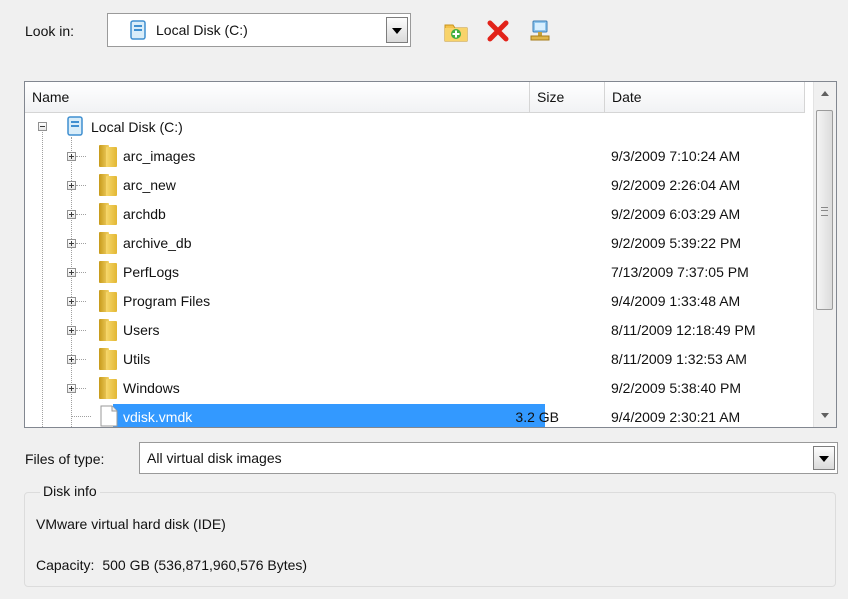  I want to click on look-in-value: Local Disk (C:), so click(202, 30).